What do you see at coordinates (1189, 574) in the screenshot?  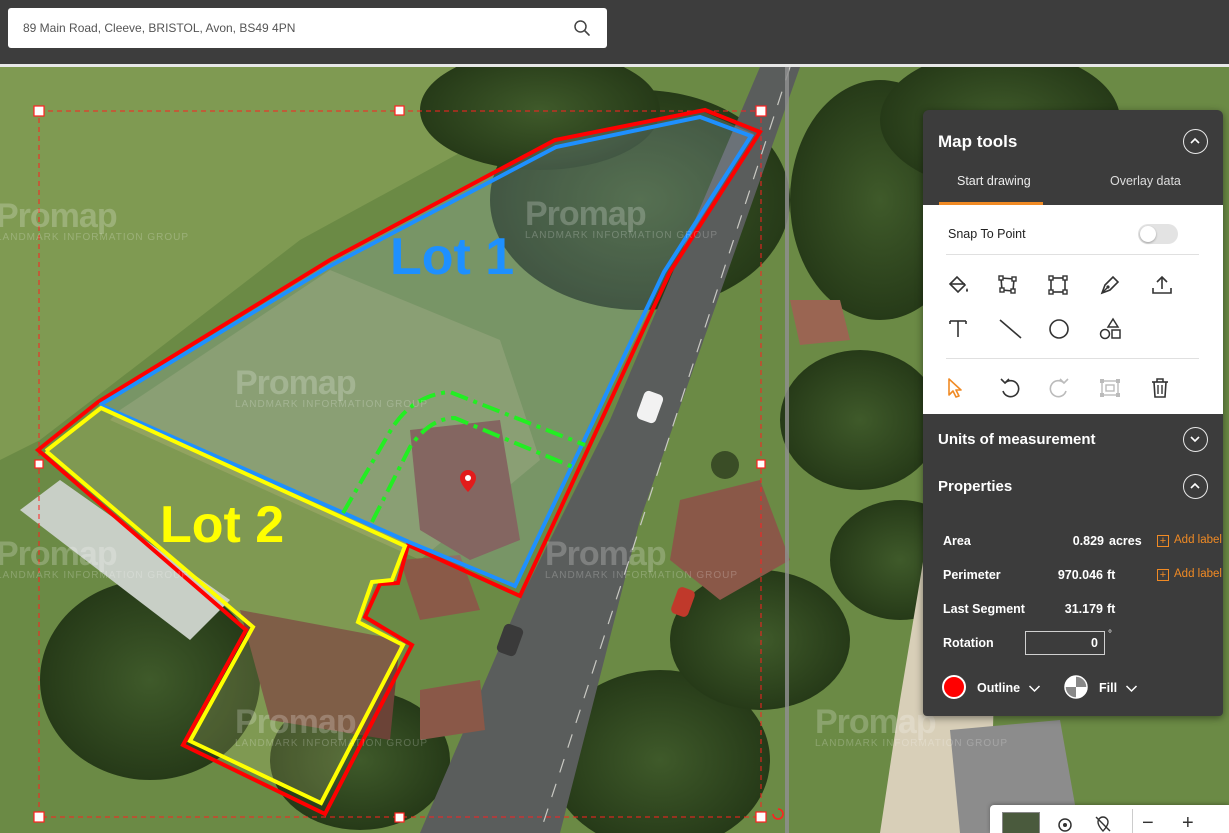 I see `perimeter-add-label-button: + Add label` at bounding box center [1189, 574].